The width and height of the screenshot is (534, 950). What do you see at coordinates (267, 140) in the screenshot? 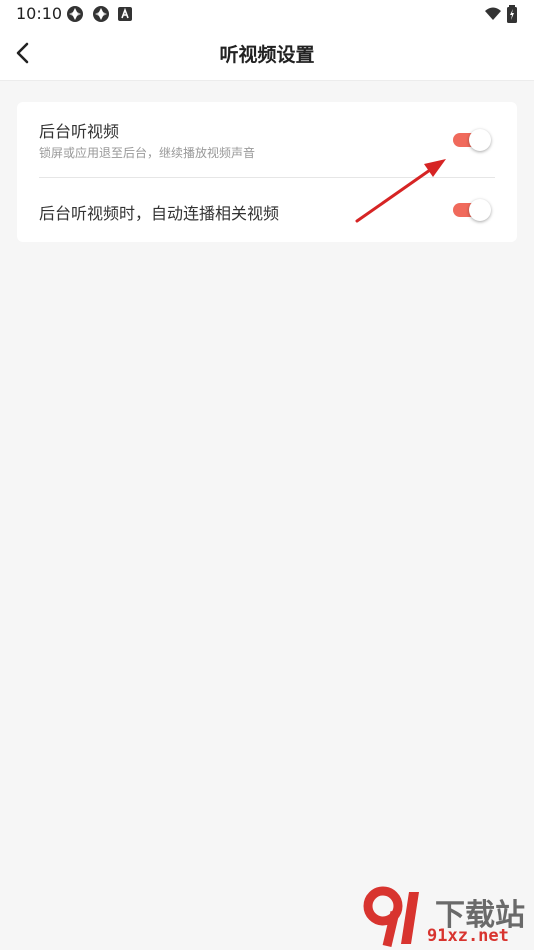
I see `setting-row-background-listen: 后台听视频 锁屏或应用退至后台，继续播放视频声音` at bounding box center [267, 140].